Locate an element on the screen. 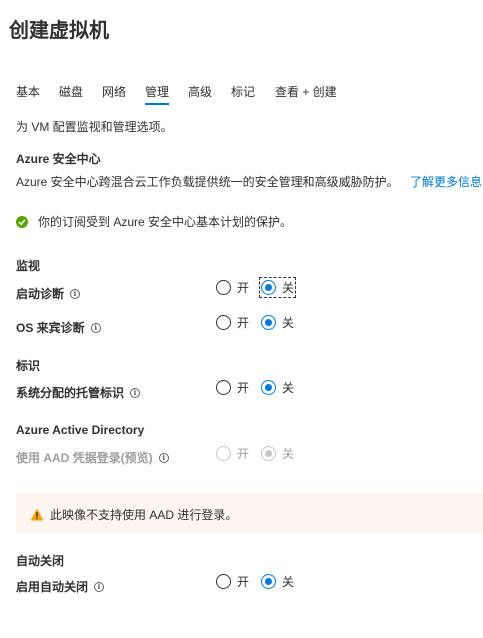 Image resolution: width=483 pixels, height=638 pixels. tab-review-create: 查看 + 创建 is located at coordinates (306, 91).